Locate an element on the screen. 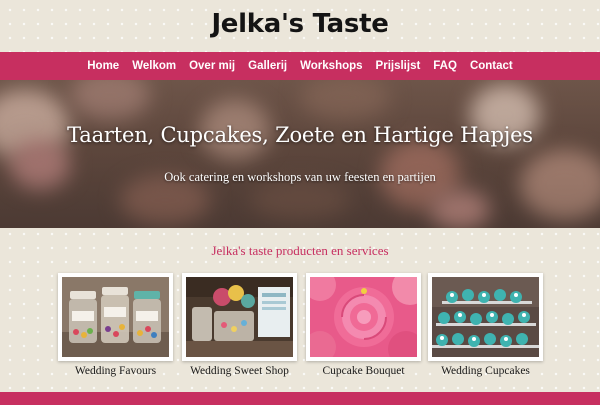  teal-cupcake-tower-image is located at coordinates (485, 317).